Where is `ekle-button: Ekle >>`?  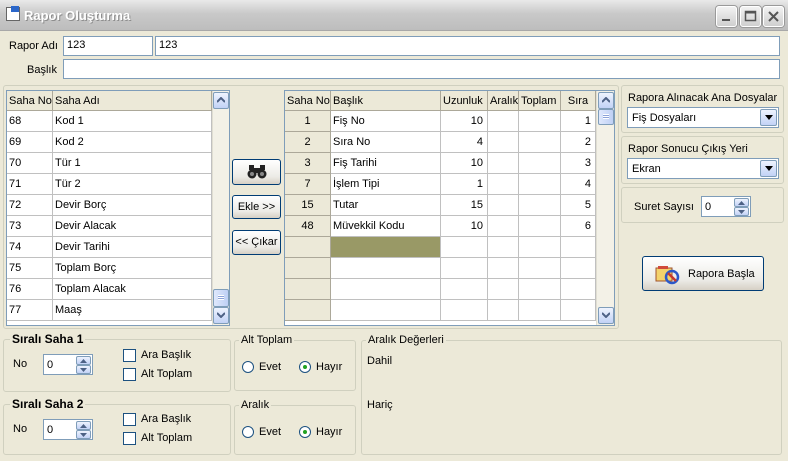
ekle-button: Ekle >> is located at coordinates (256, 207).